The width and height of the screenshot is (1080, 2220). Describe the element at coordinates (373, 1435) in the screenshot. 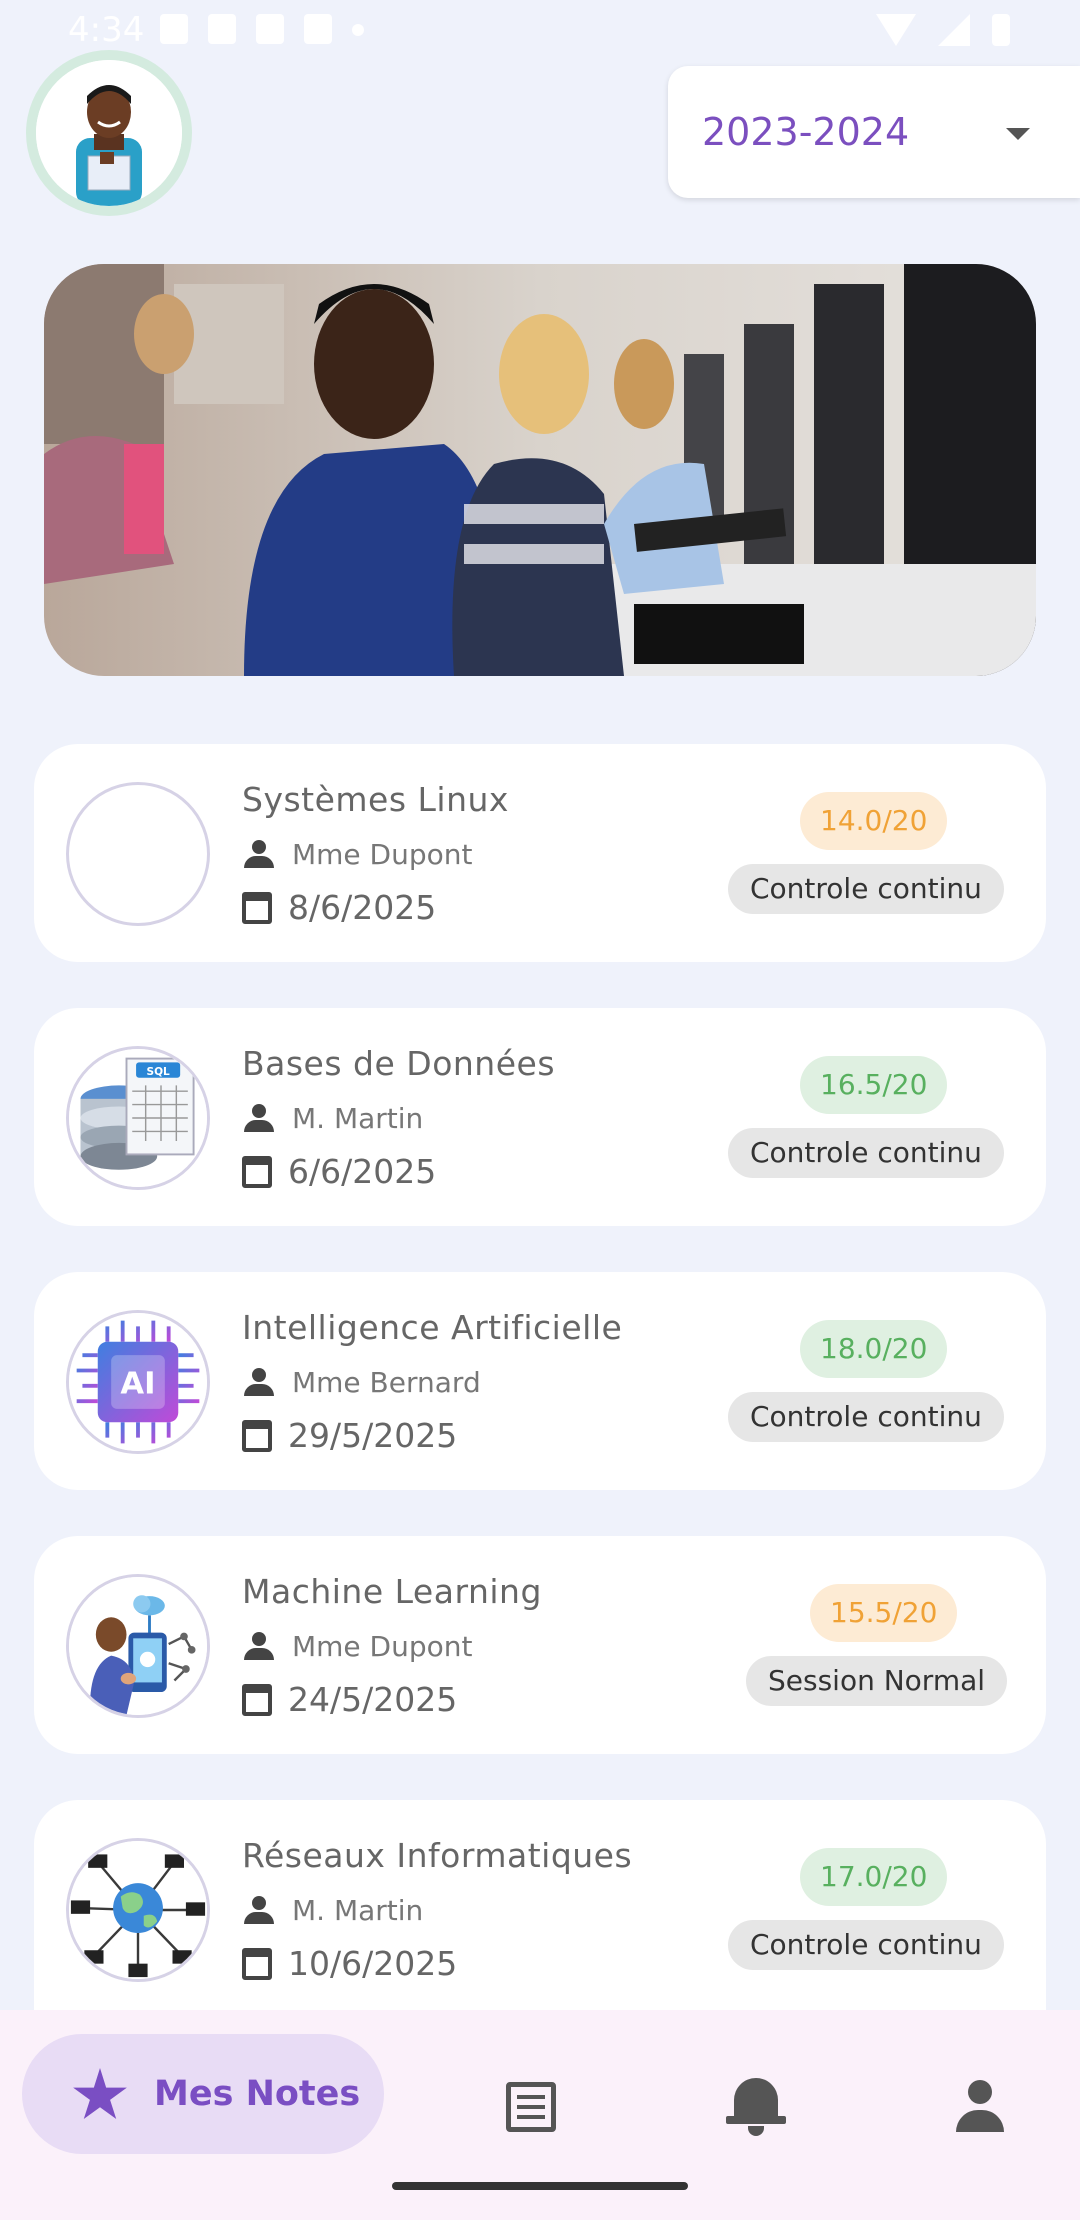

I see `exam-date: 29/5/2025` at that location.